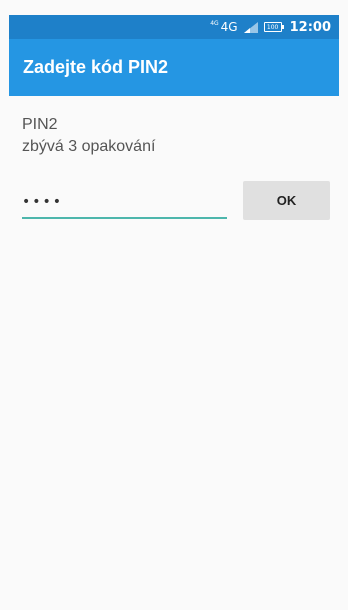  Describe the element at coordinates (174, 67) in the screenshot. I see `app-bar: Zadejte kód PIN2` at that location.